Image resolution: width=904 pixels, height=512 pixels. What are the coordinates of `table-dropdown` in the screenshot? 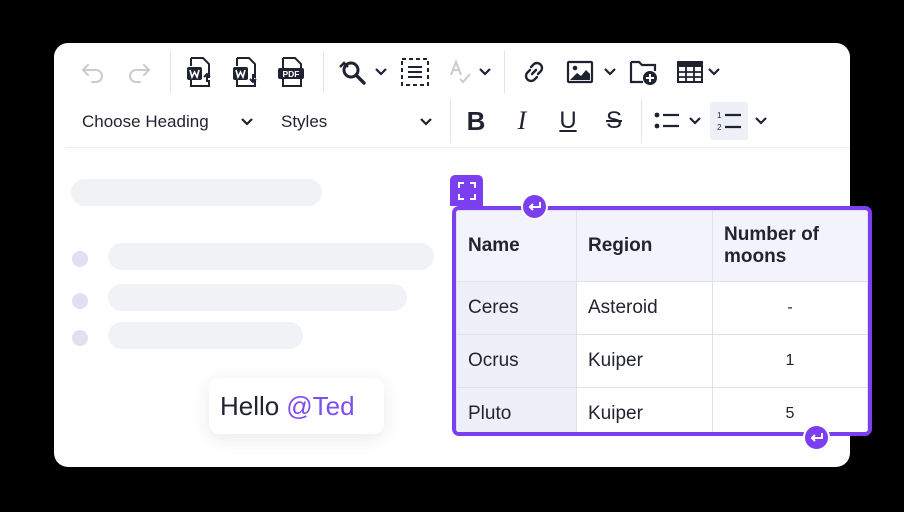 It's located at (714, 72).